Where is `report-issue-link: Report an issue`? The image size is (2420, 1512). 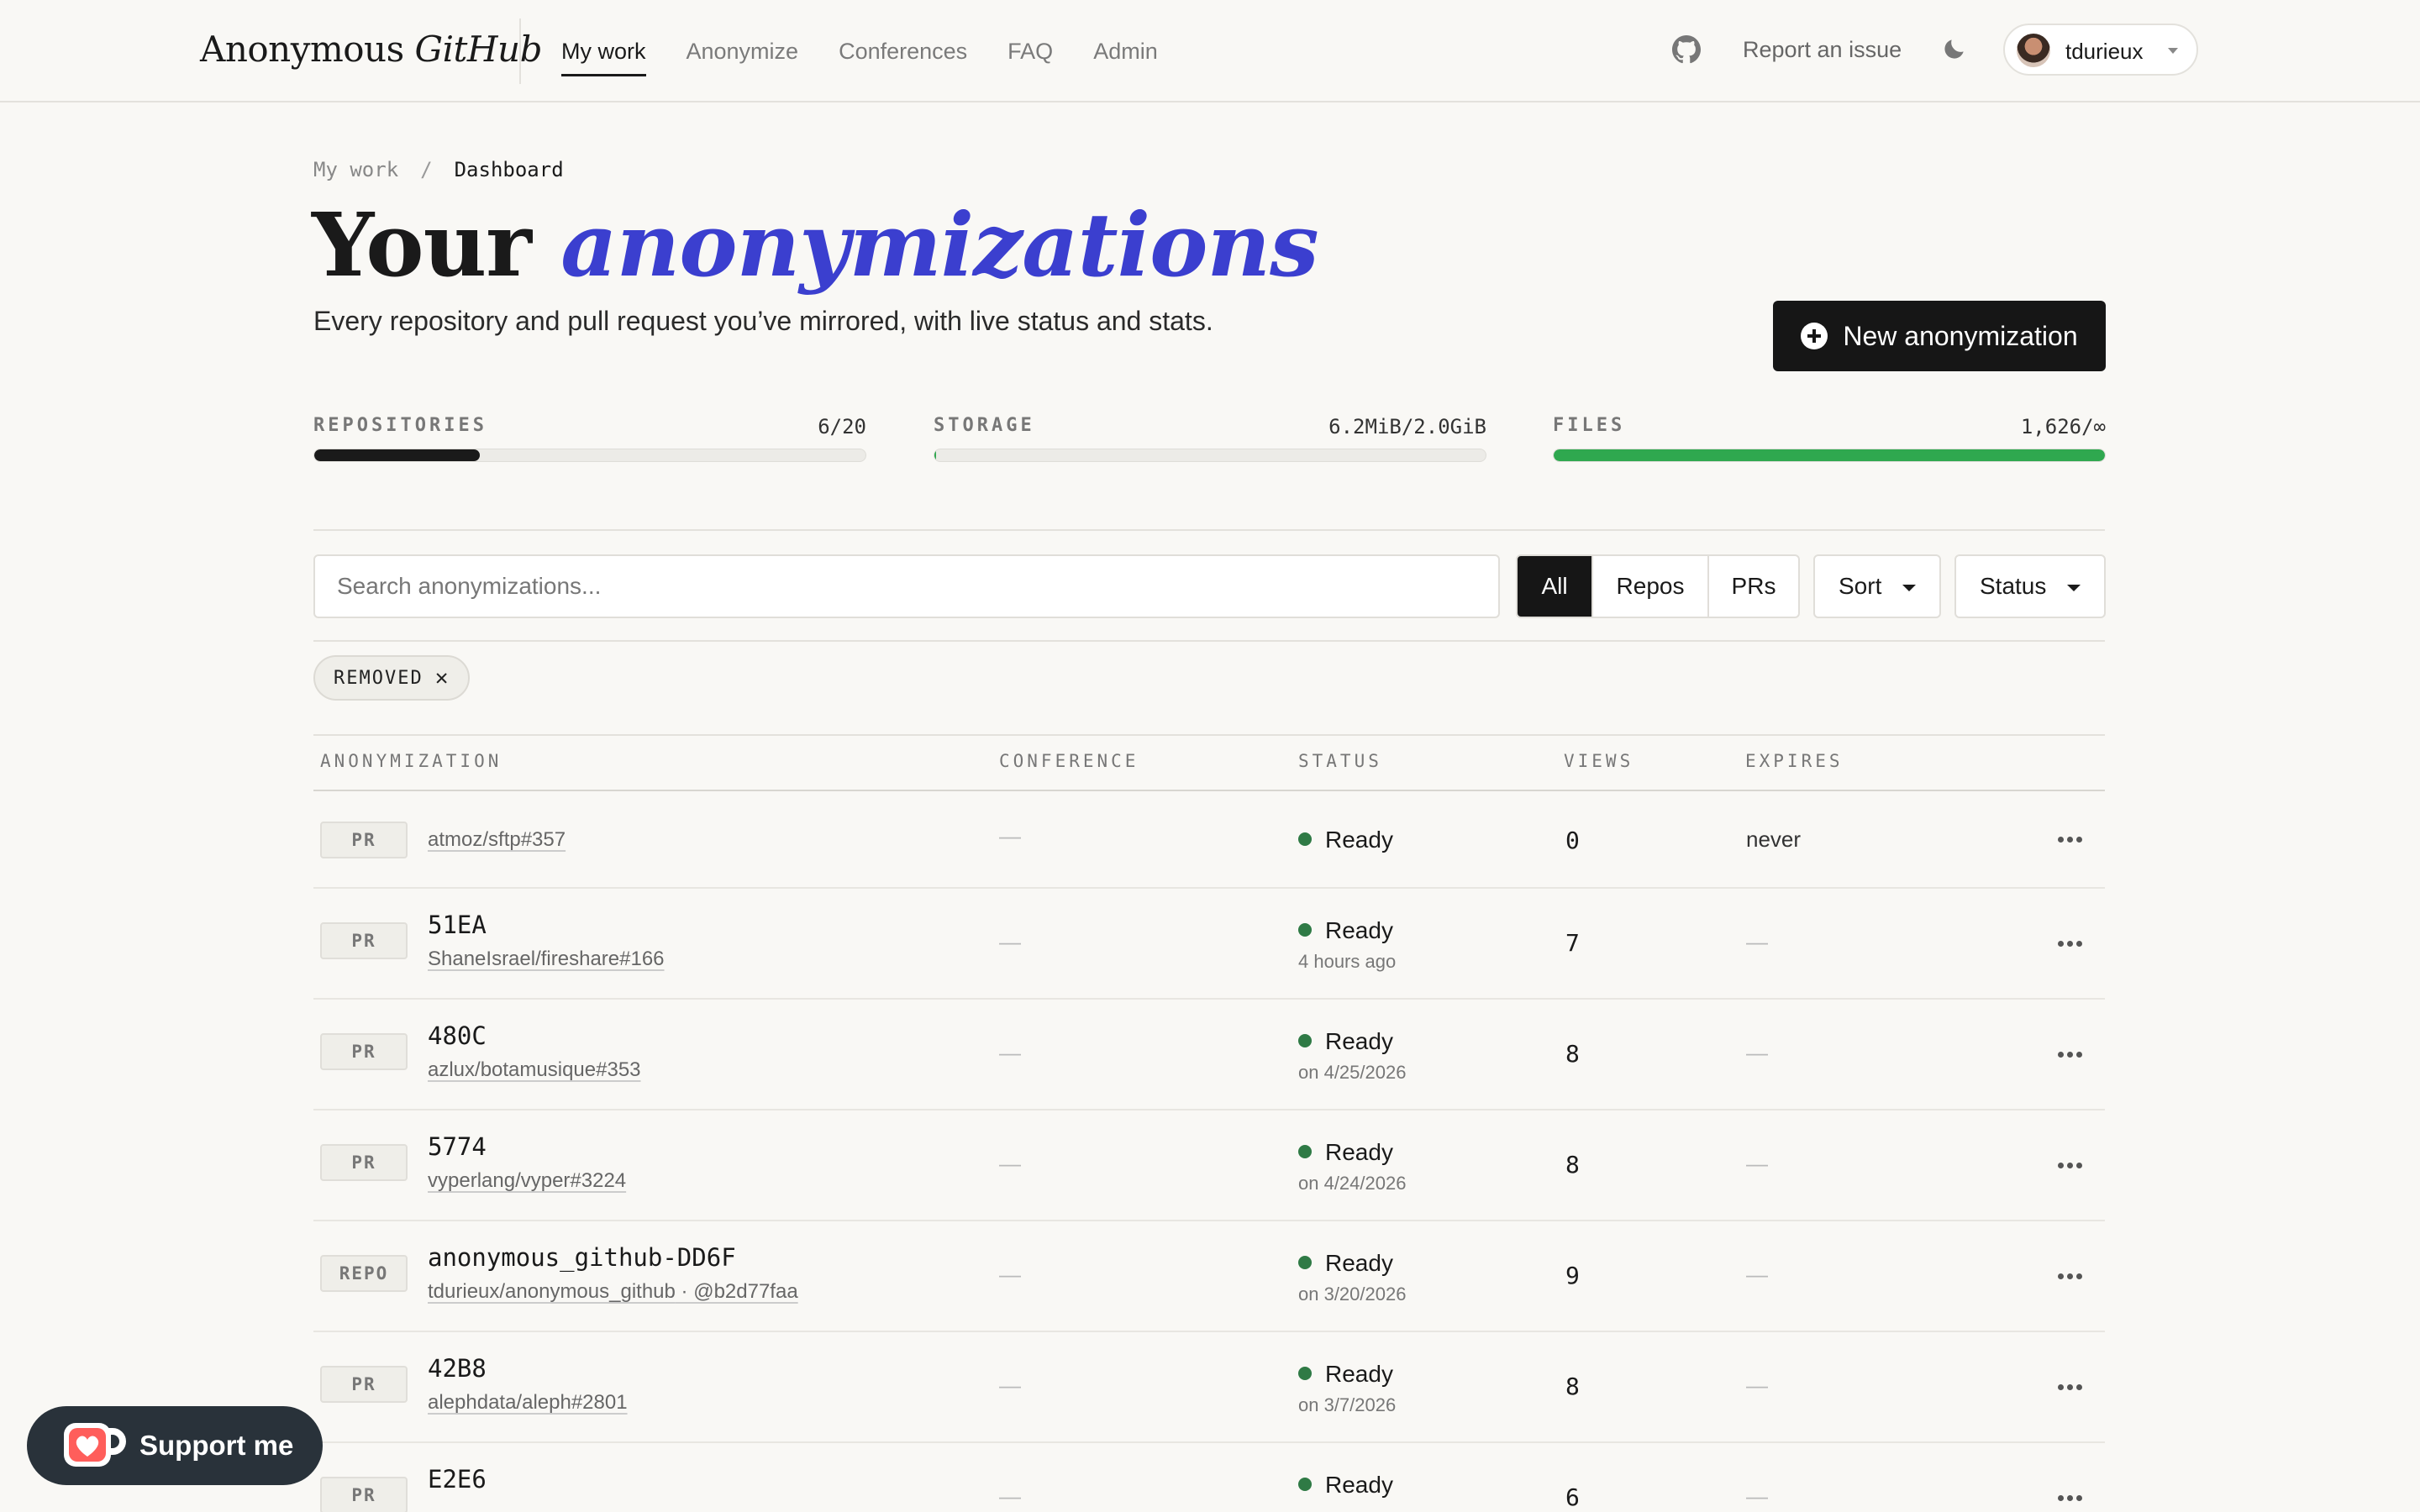 report-issue-link: Report an issue is located at coordinates (1822, 50).